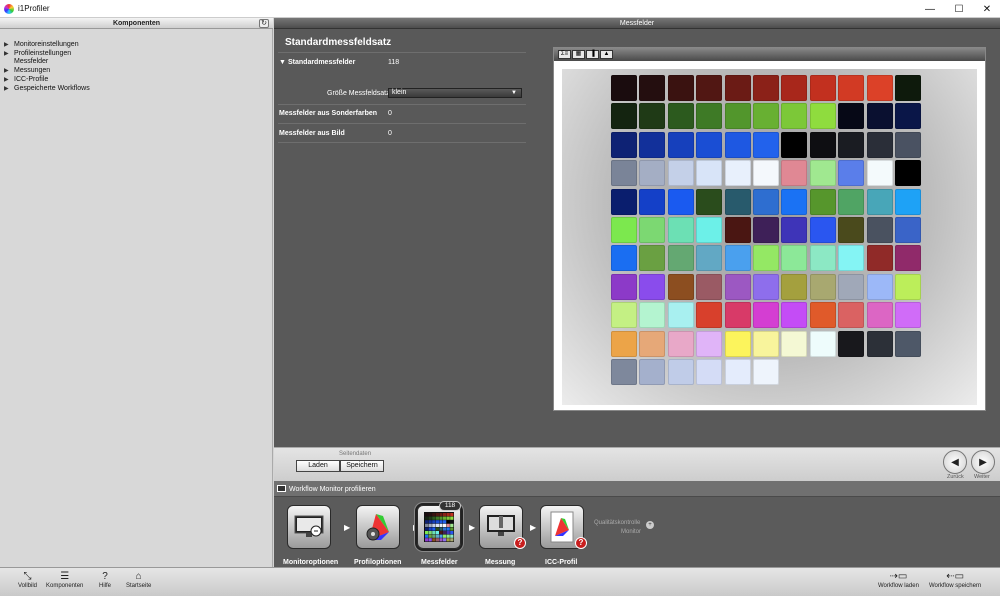  What do you see at coordinates (27, 580) in the screenshot?
I see `fullscreen-button: ⤡ Vollbild` at bounding box center [27, 580].